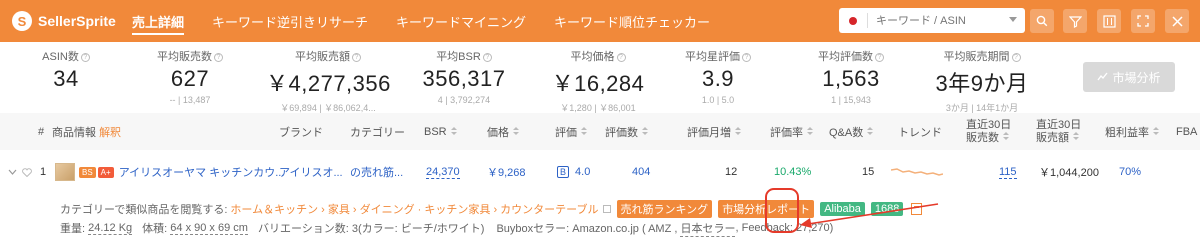 This screenshot has width=1200, height=244. Describe the element at coordinates (718, 76) in the screenshot. I see `stat-avg-rating: 平均星評価? 3.9 1.0 | 5.0` at that location.